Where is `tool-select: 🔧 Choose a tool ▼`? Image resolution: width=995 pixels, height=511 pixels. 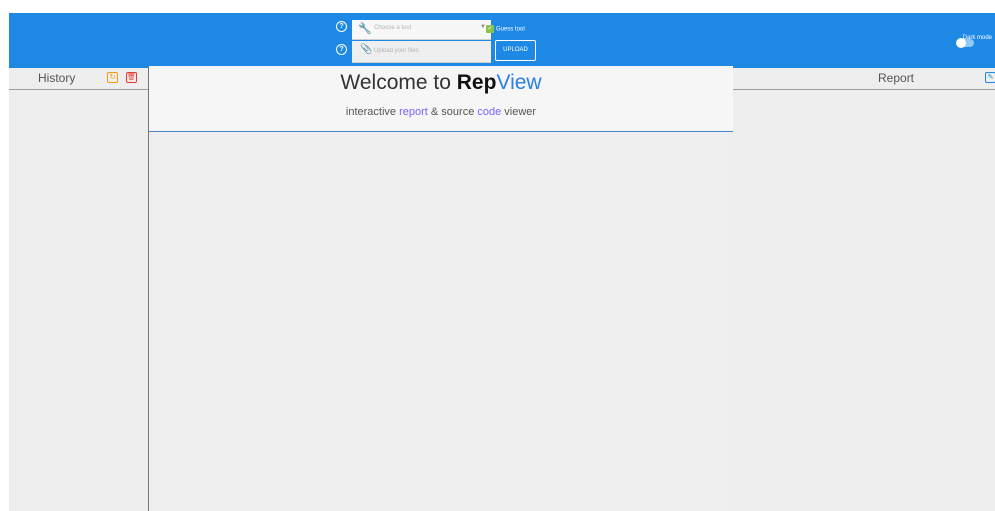 tool-select: 🔧 Choose a tool ▼ is located at coordinates (421, 30).